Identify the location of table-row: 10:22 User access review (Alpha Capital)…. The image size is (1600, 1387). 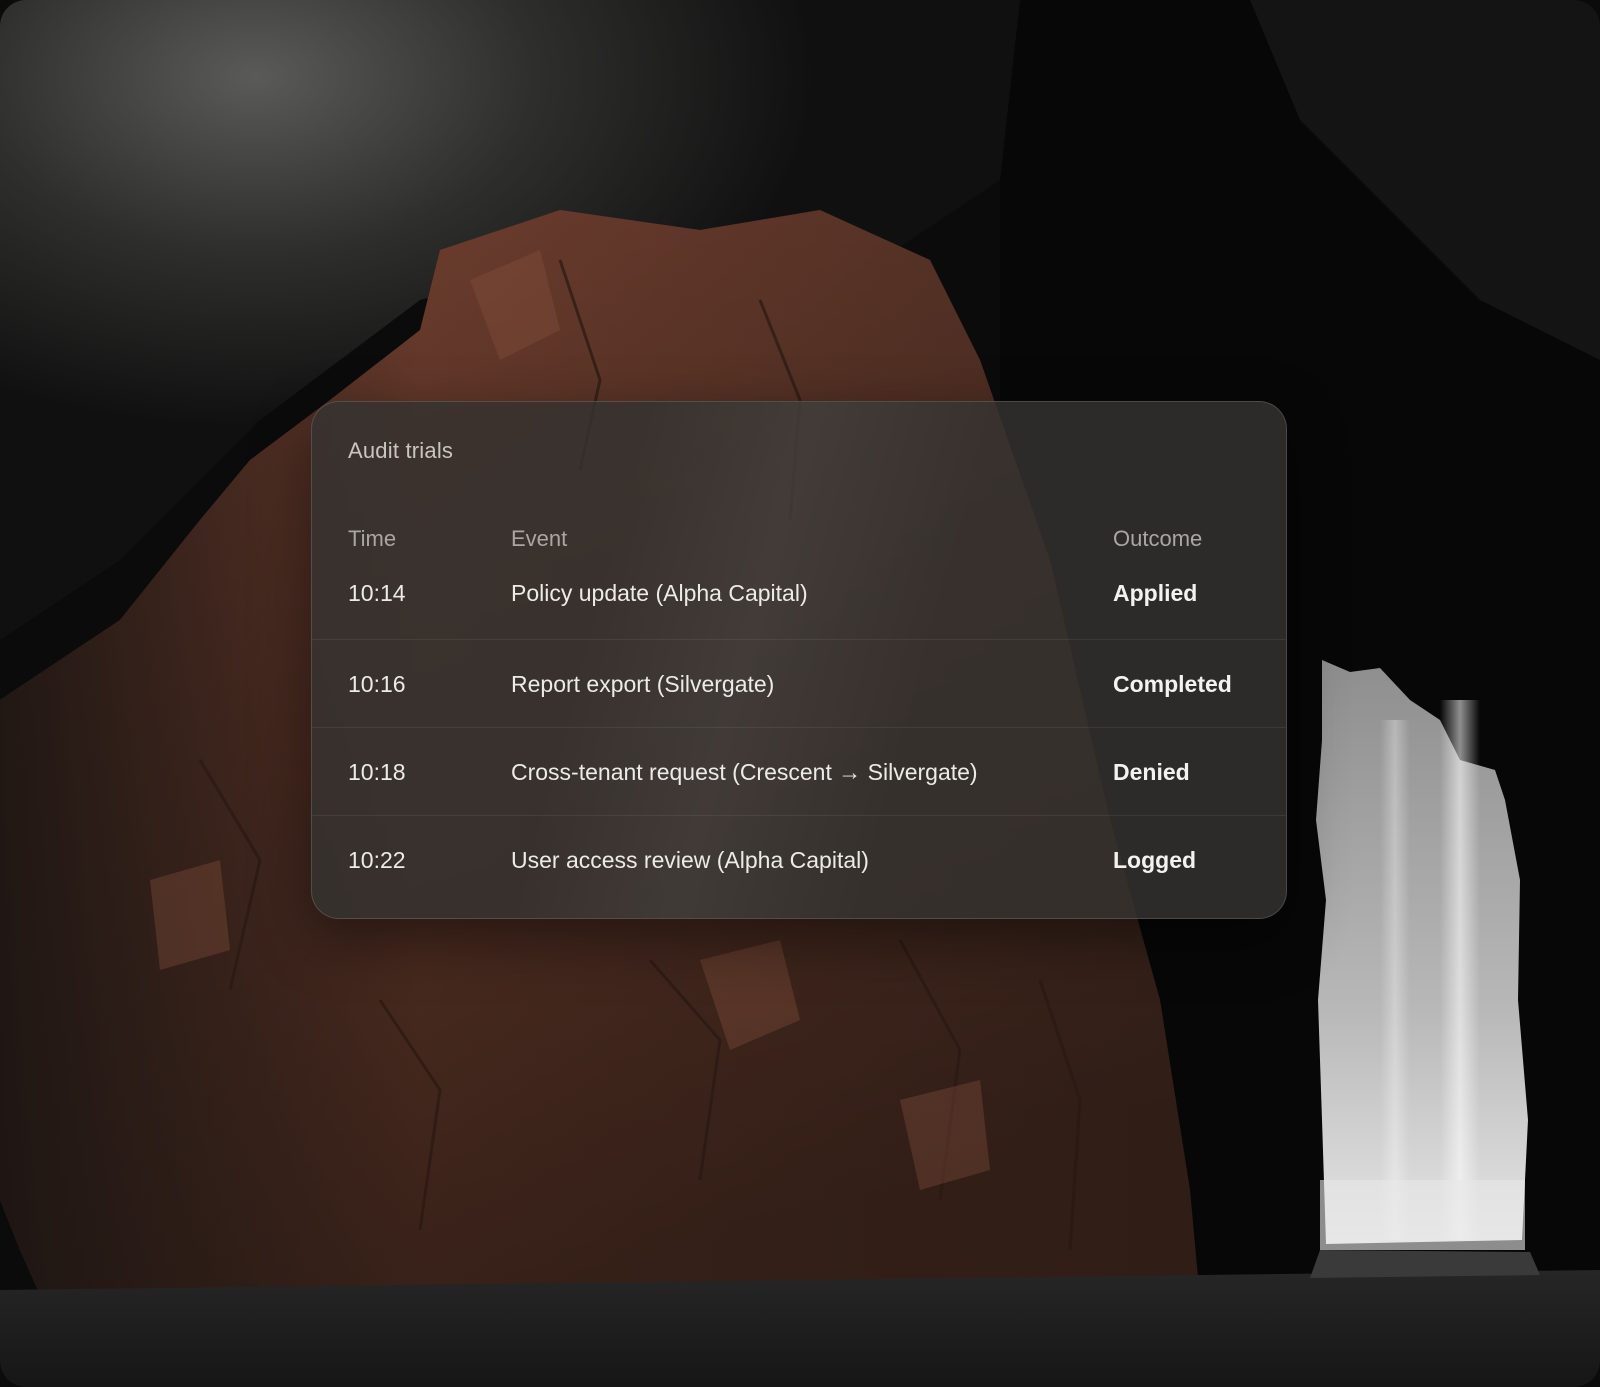
(799, 860).